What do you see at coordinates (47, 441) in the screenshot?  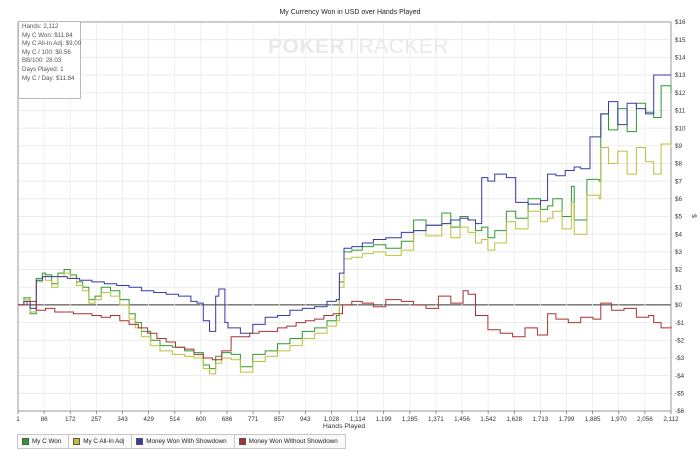 I see `legend-label: My C Won` at bounding box center [47, 441].